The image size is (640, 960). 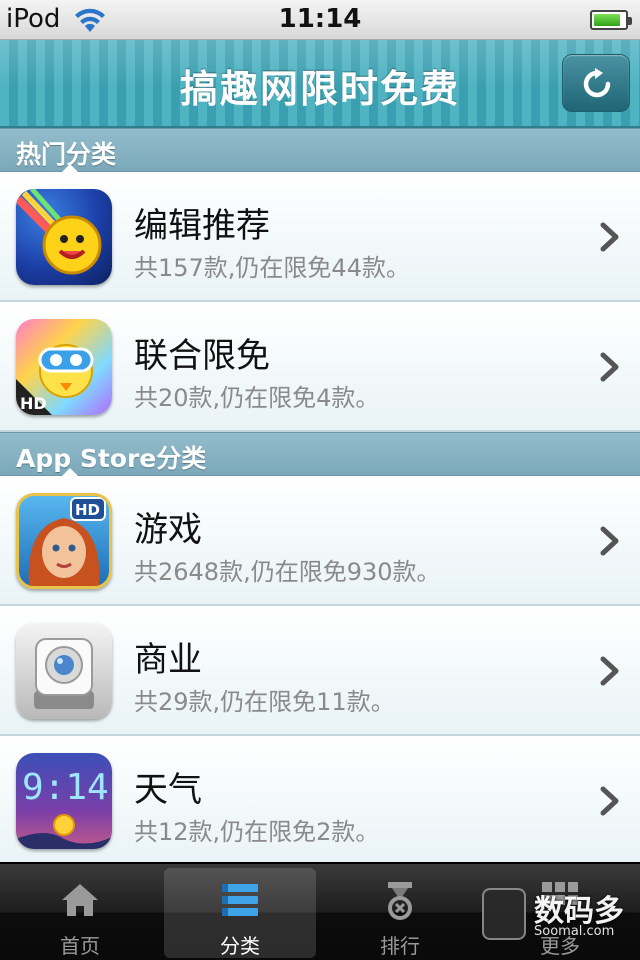 What do you see at coordinates (111, 458) in the screenshot?
I see `section-header-label: App Store分类` at bounding box center [111, 458].